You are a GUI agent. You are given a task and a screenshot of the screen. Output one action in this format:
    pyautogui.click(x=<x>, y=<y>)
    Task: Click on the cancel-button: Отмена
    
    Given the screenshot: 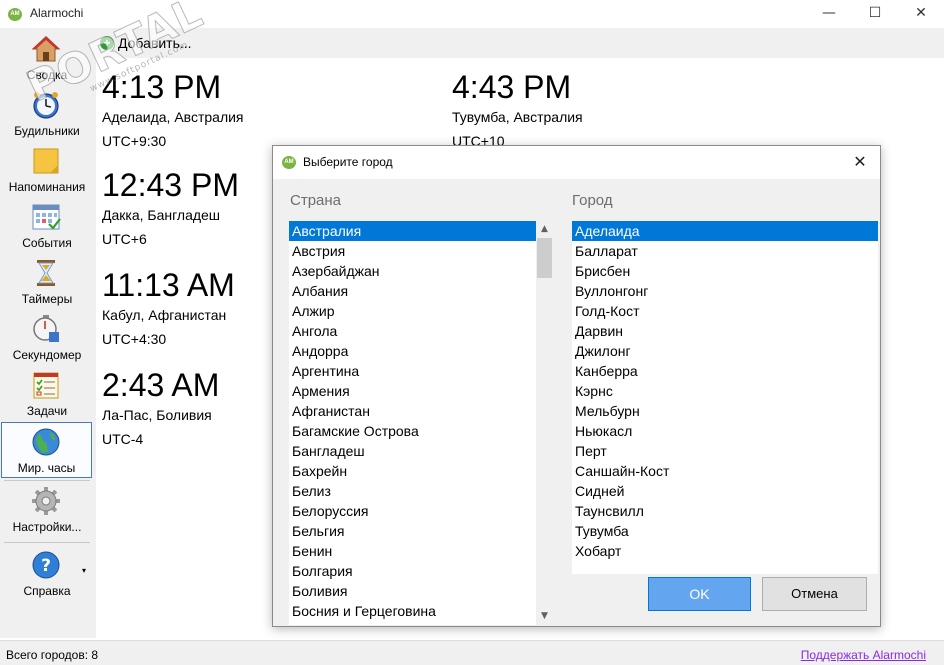 What is the action you would take?
    pyautogui.click(x=814, y=594)
    